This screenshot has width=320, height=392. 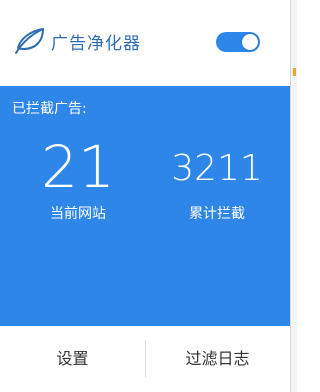 I want to click on browser-scrollbar-edge, so click(x=294, y=196).